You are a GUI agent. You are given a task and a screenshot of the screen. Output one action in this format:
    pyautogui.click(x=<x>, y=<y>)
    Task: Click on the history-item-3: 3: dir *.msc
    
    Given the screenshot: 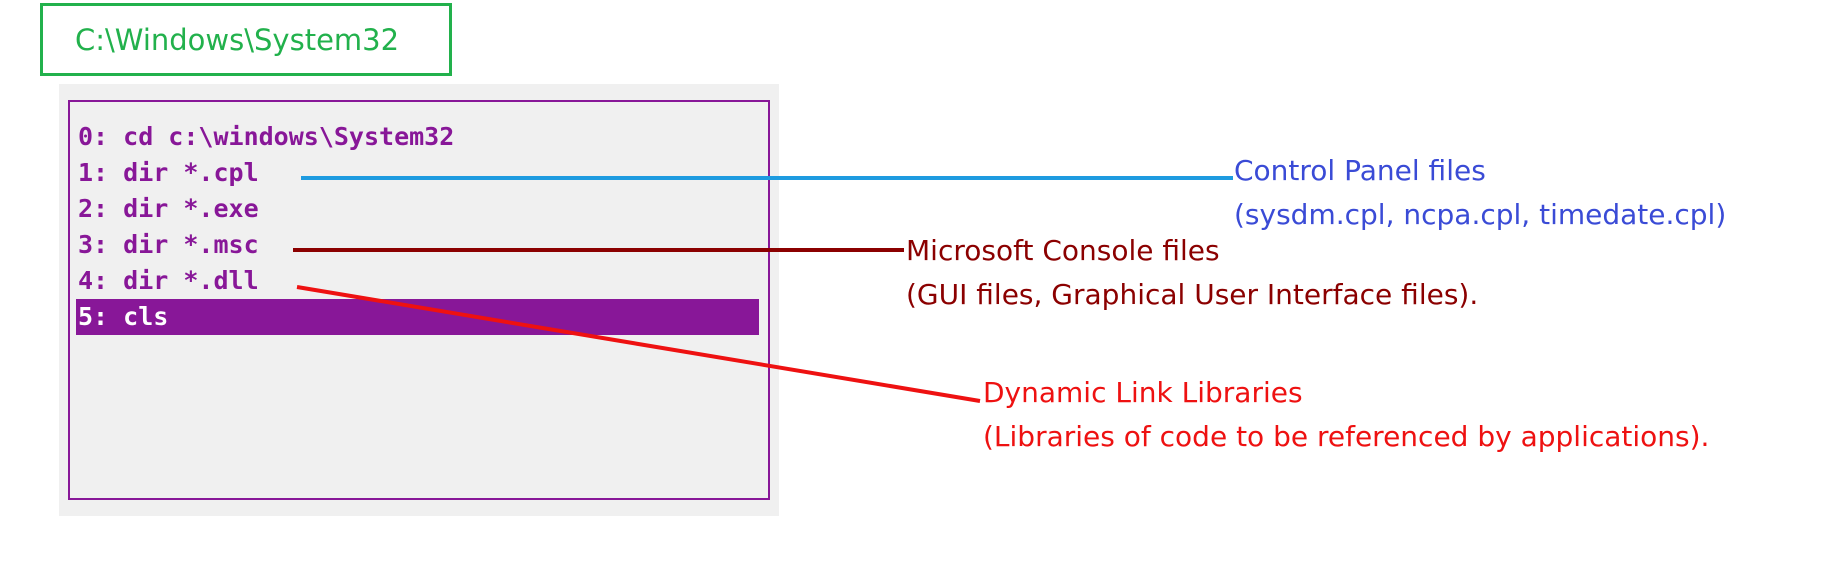 What is the action you would take?
    pyautogui.click(x=417, y=245)
    